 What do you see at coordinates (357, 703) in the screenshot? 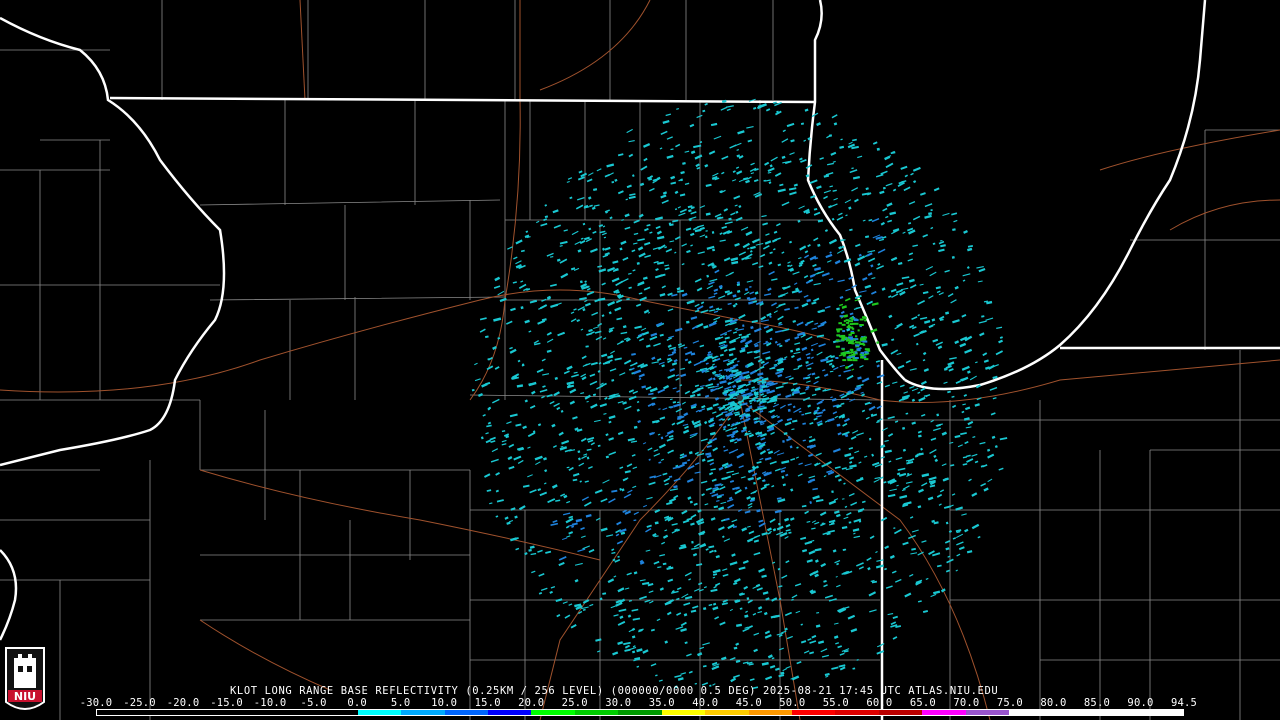
I see `legend-tick: 0.0` at bounding box center [357, 703].